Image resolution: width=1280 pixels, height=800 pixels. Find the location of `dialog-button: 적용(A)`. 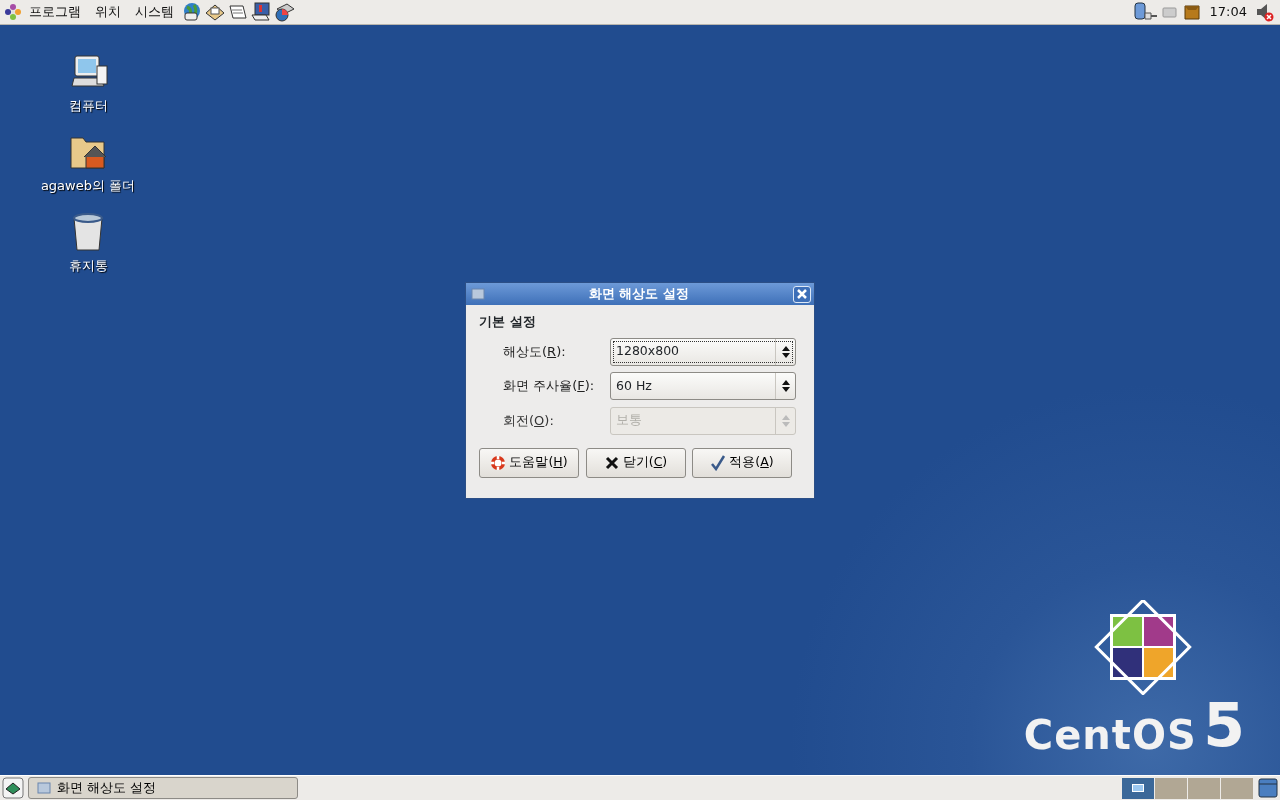

dialog-button: 적용(A) is located at coordinates (742, 462).